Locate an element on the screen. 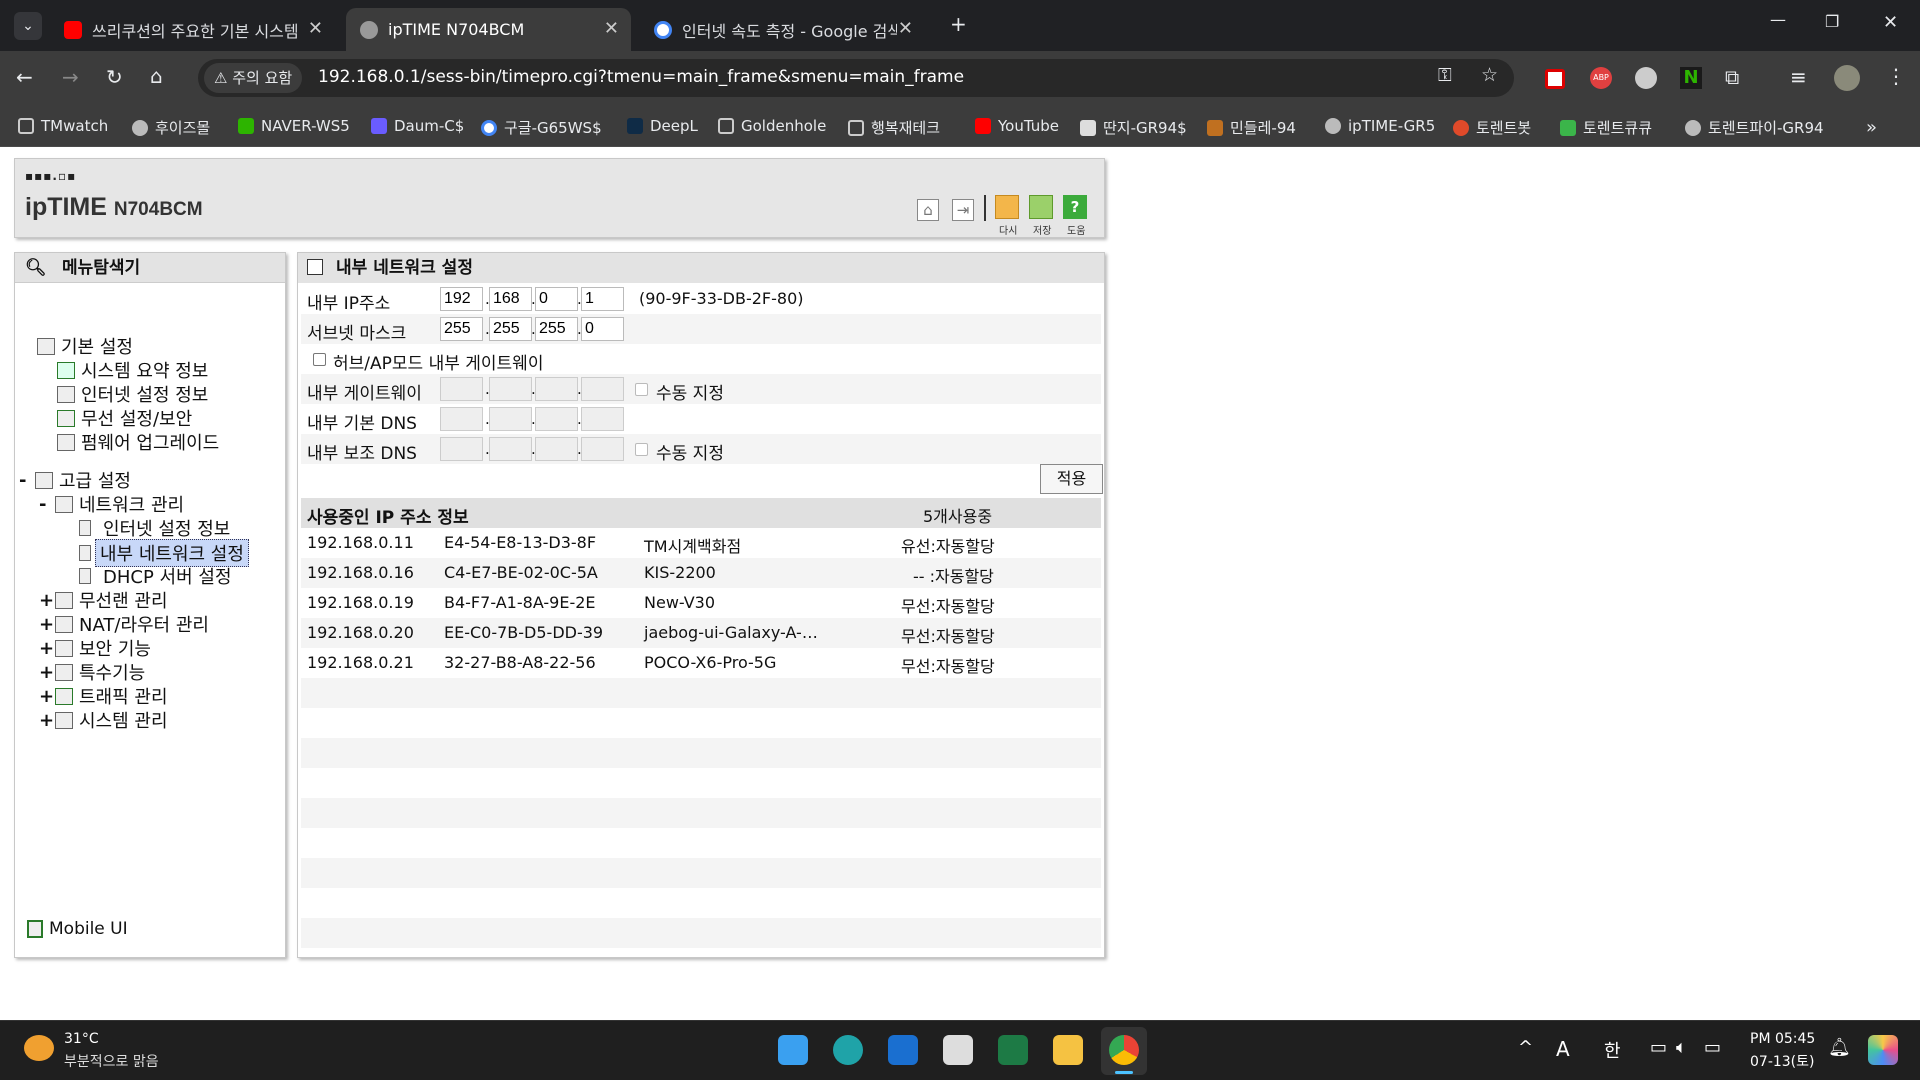  volume-icon: 🔈︎ is located at coordinates (1681, 1047).